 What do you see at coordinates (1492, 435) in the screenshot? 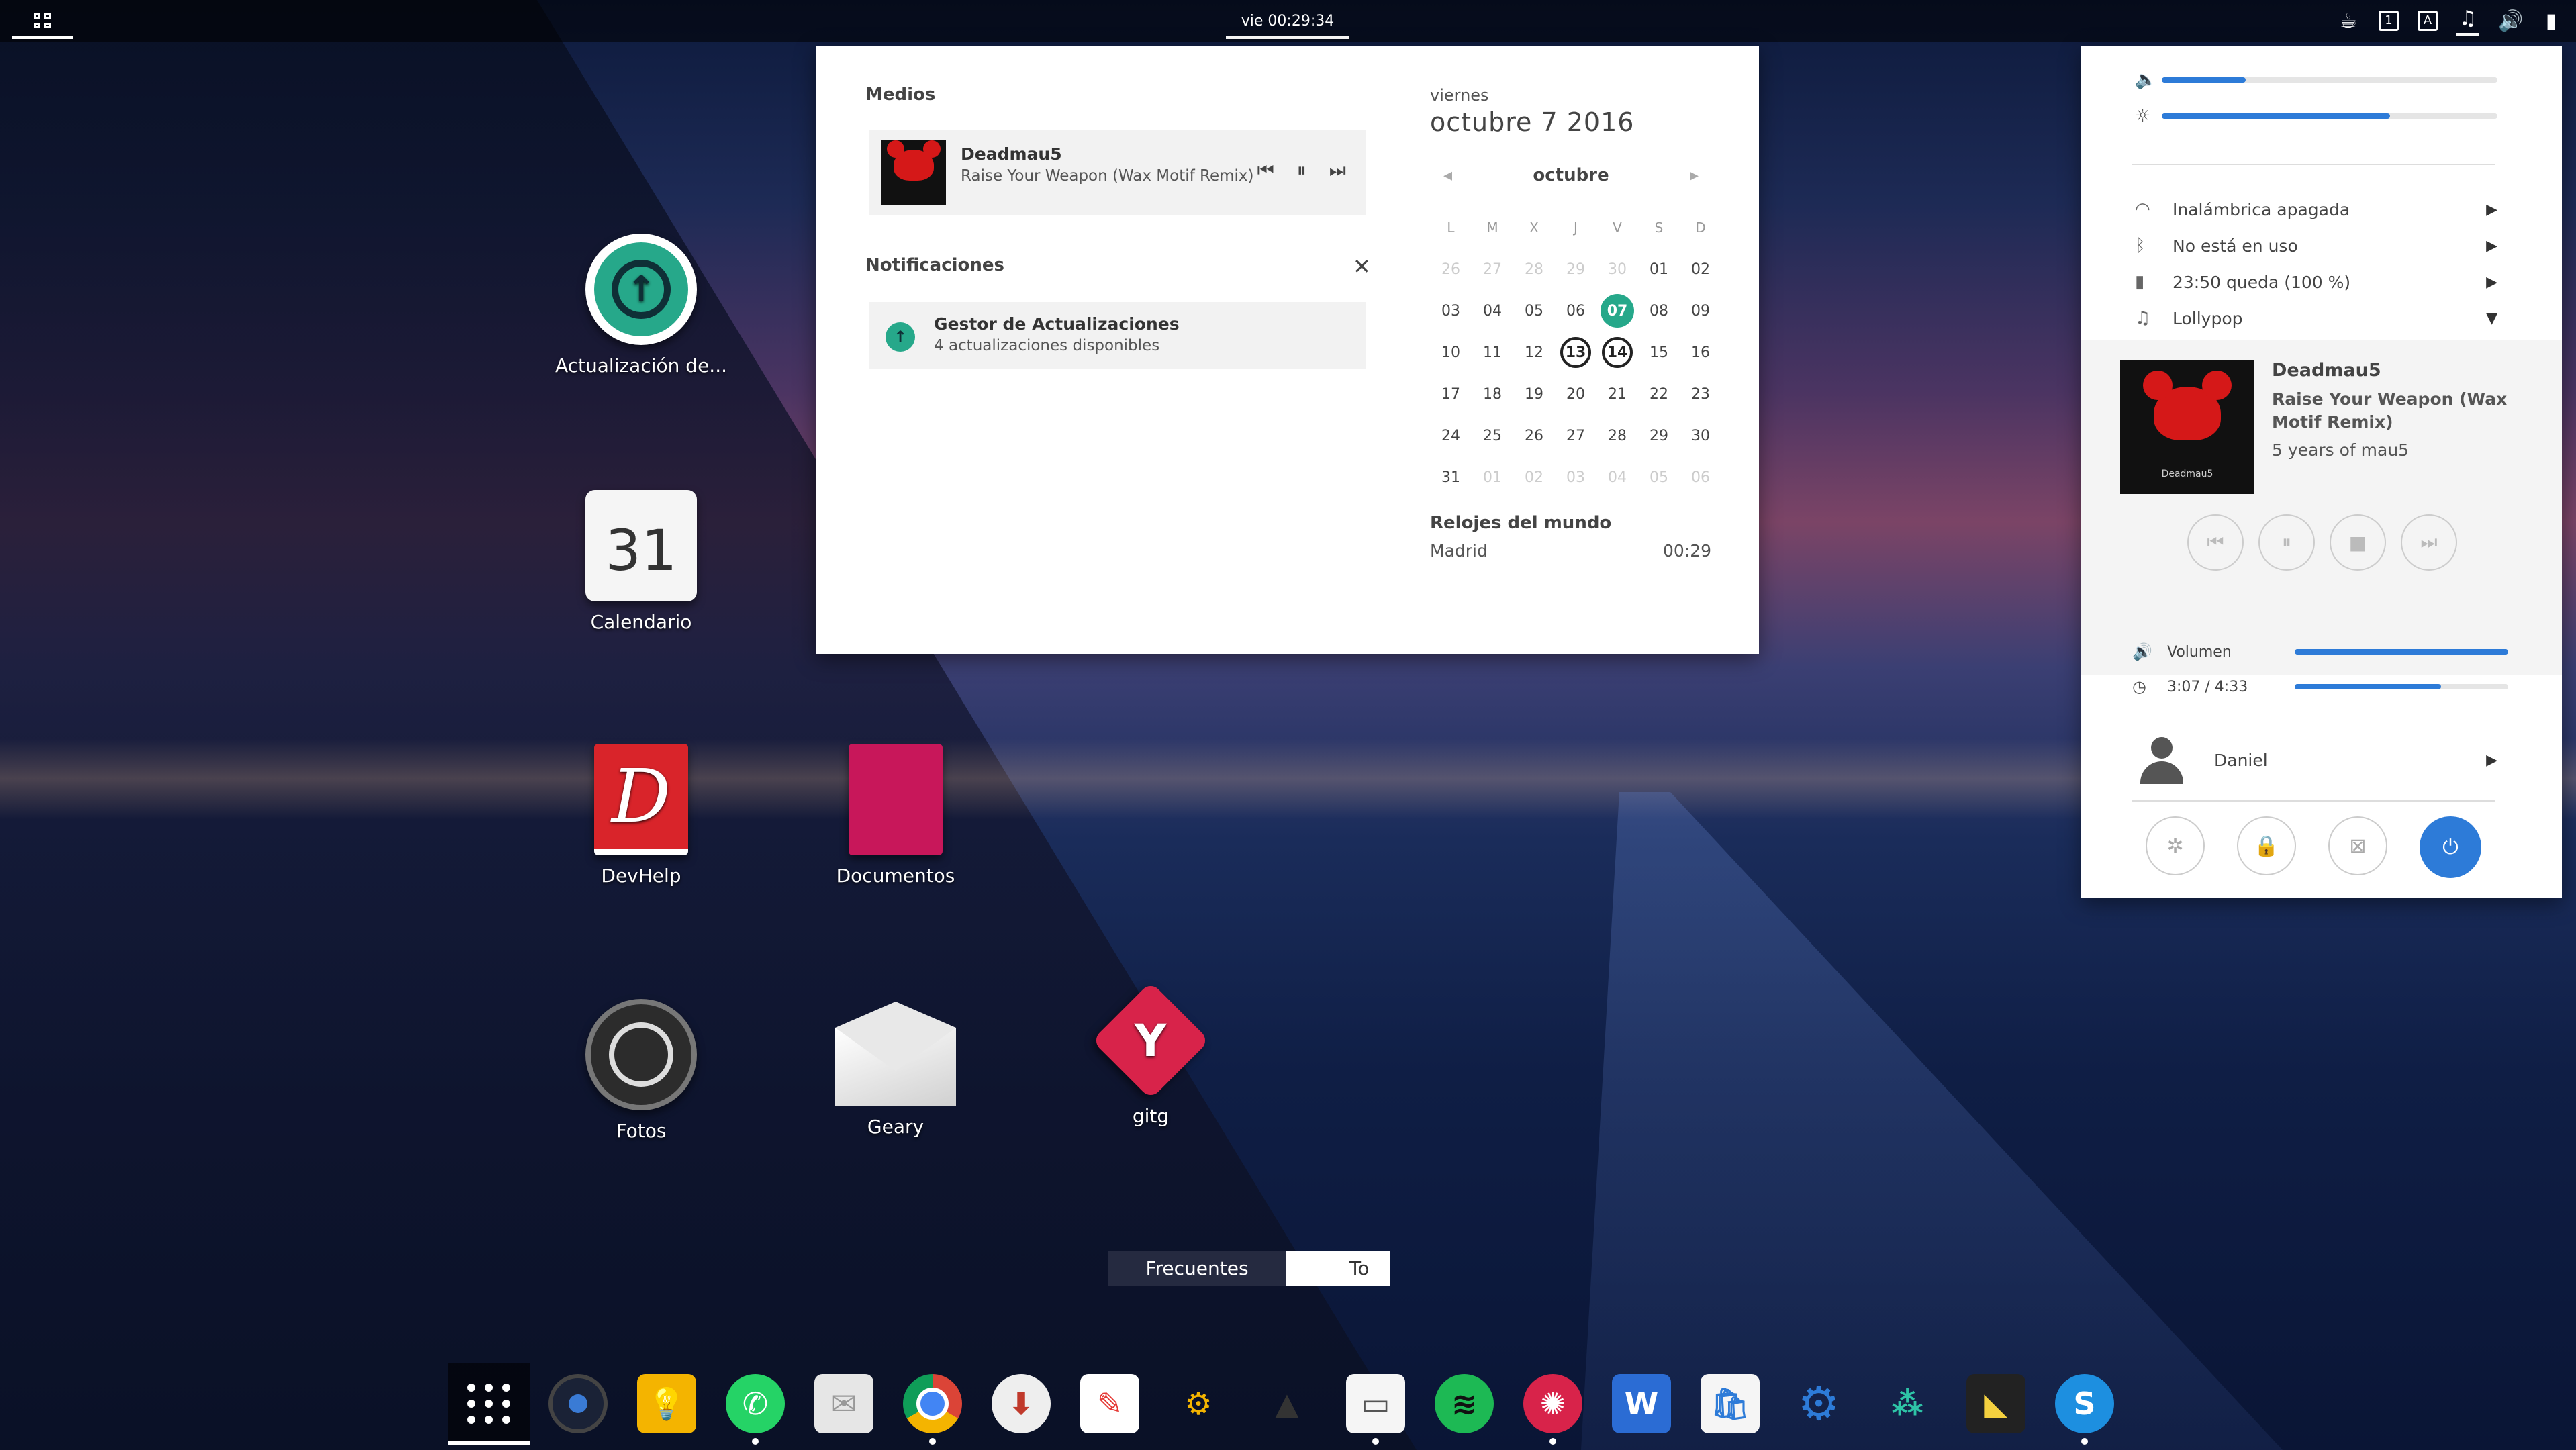
I see `calendar-day: 25` at bounding box center [1492, 435].